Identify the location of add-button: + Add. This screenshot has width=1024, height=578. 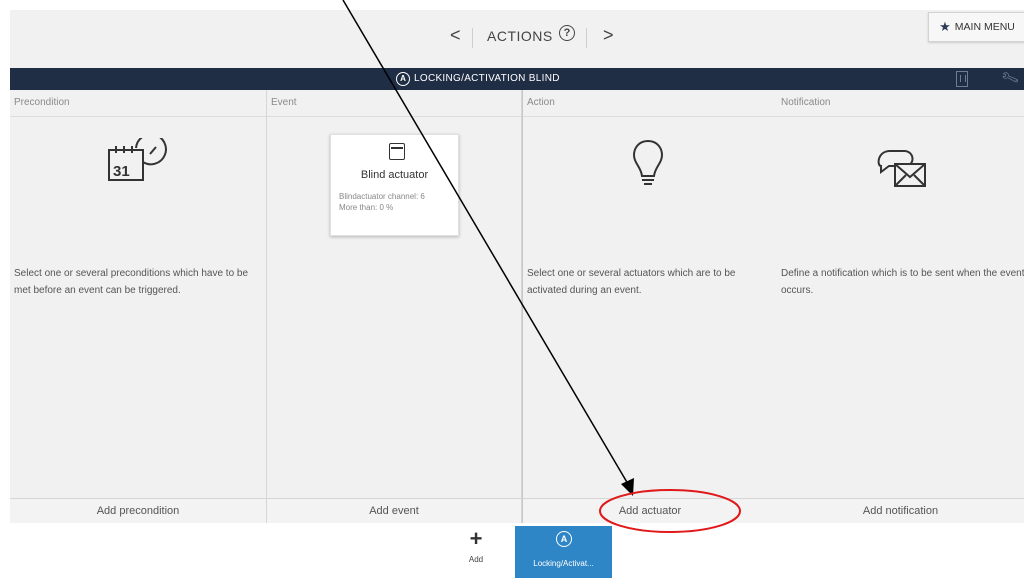
(476, 550).